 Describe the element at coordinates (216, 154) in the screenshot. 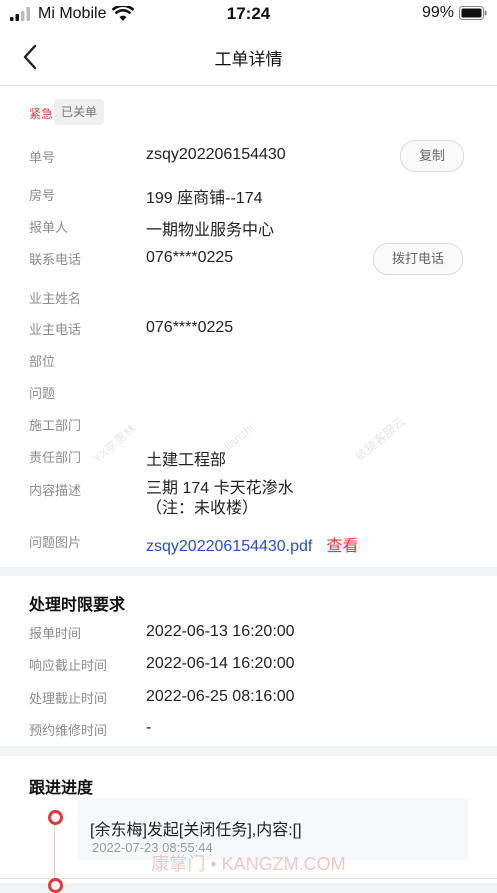

I see `order-no-value: zsqy202206154430` at that location.